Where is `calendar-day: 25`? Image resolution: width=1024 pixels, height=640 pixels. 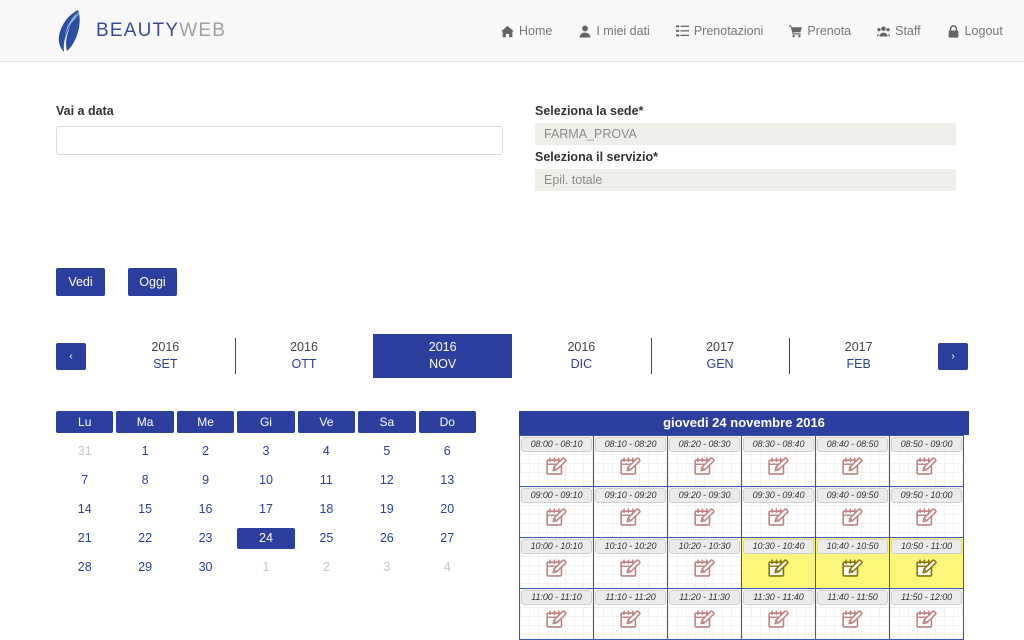 calendar-day: 25 is located at coordinates (326, 538).